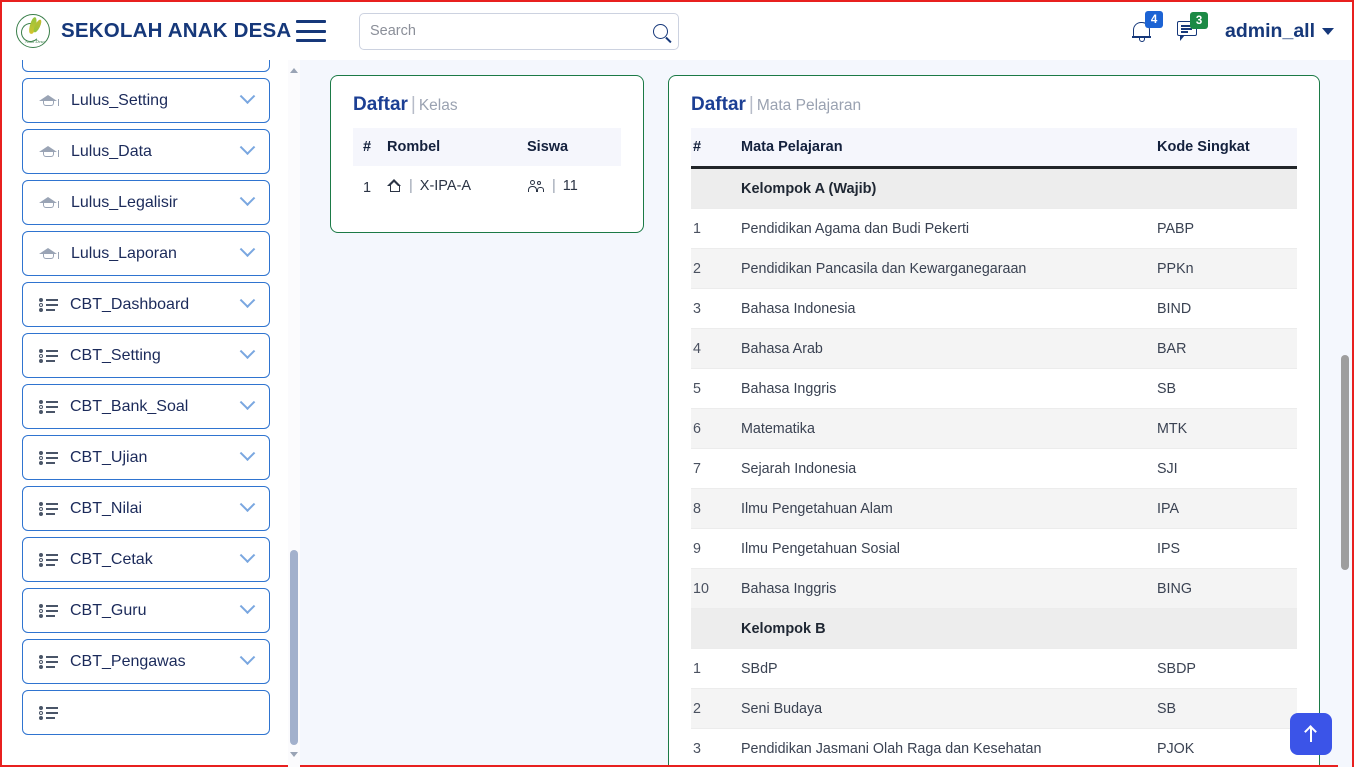 This screenshot has width=1354, height=767. I want to click on page-scroll-thumb, so click(1345, 462).